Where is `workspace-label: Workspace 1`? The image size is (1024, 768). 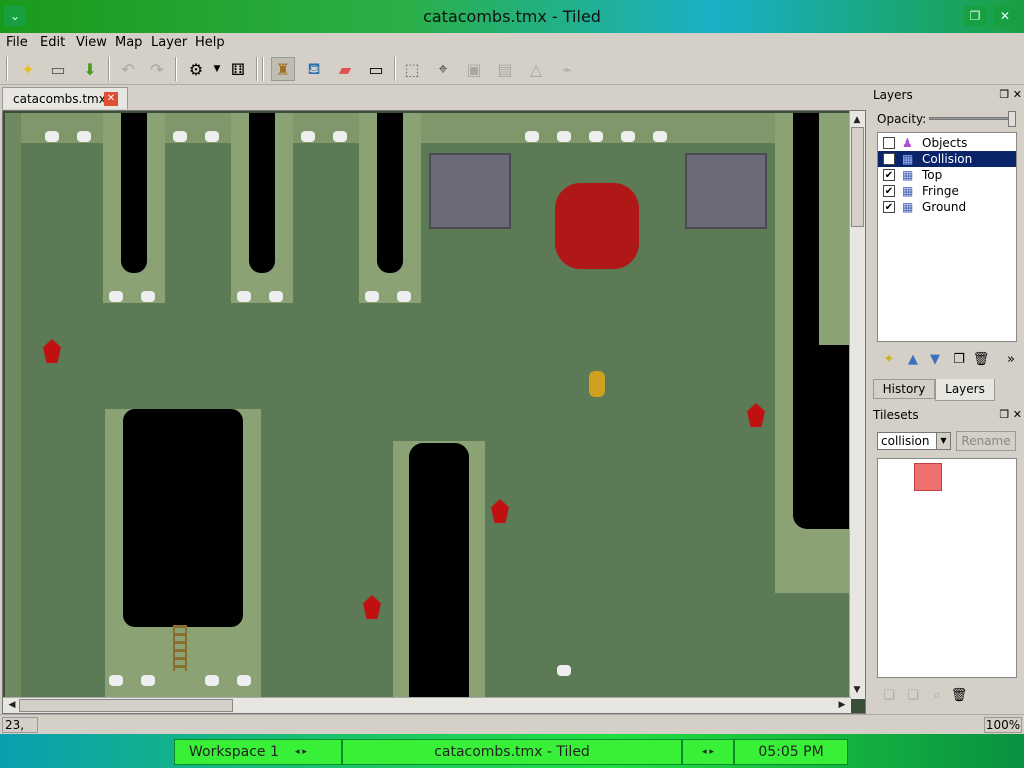 workspace-label: Workspace 1 is located at coordinates (234, 752).